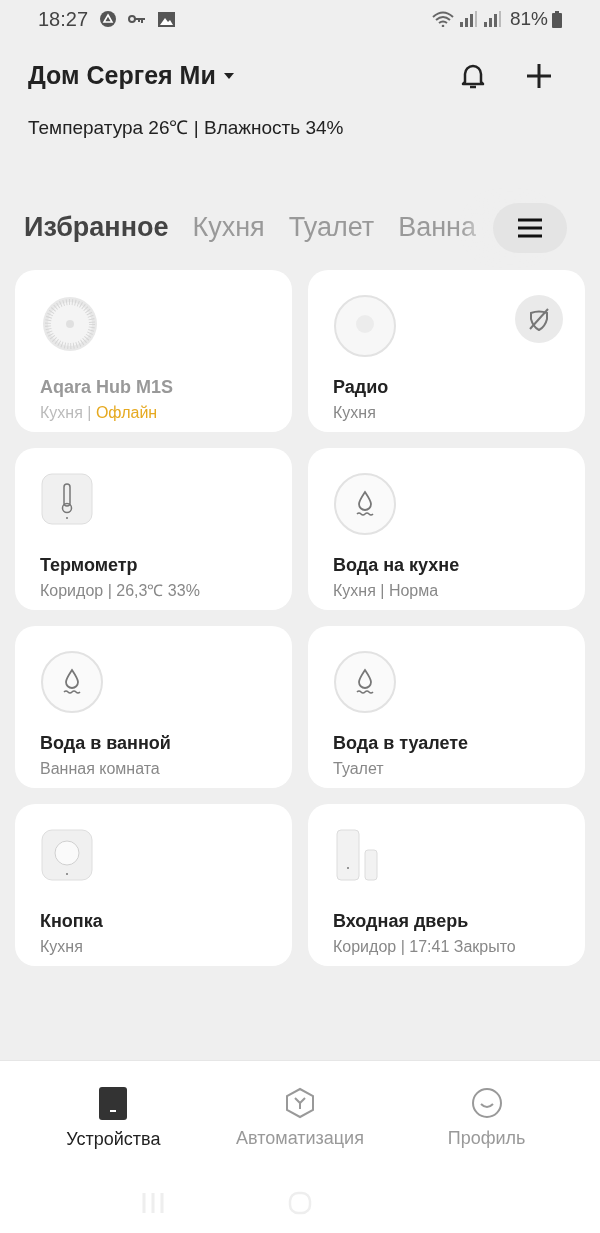 Image resolution: width=600 pixels, height=1233 pixels. I want to click on device-tab-icon, so click(113, 1103).